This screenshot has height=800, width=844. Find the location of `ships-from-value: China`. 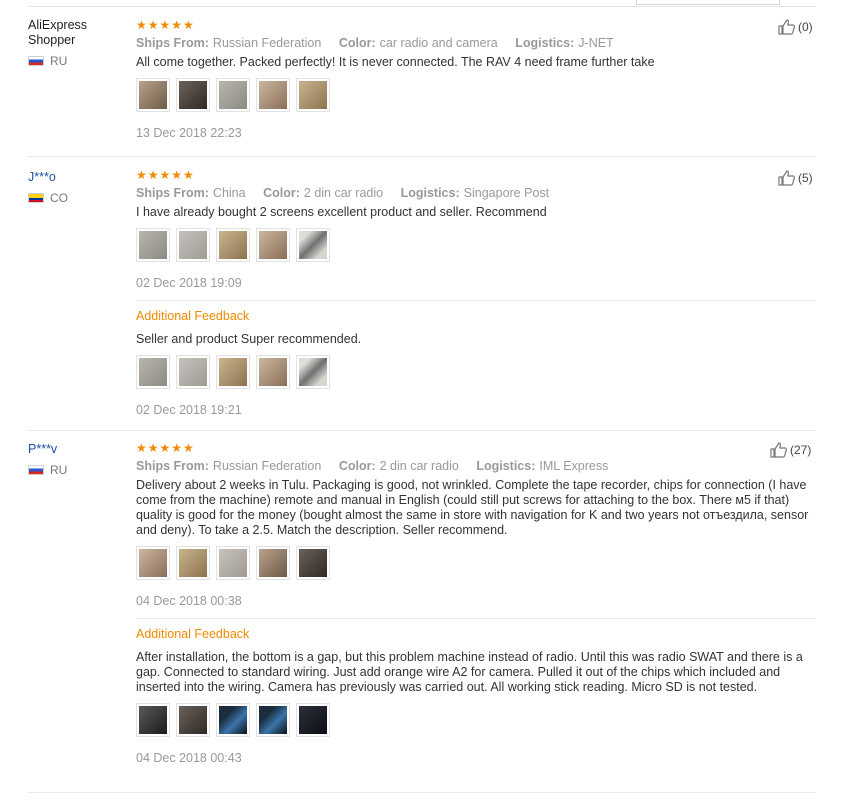

ships-from-value: China is located at coordinates (229, 193).